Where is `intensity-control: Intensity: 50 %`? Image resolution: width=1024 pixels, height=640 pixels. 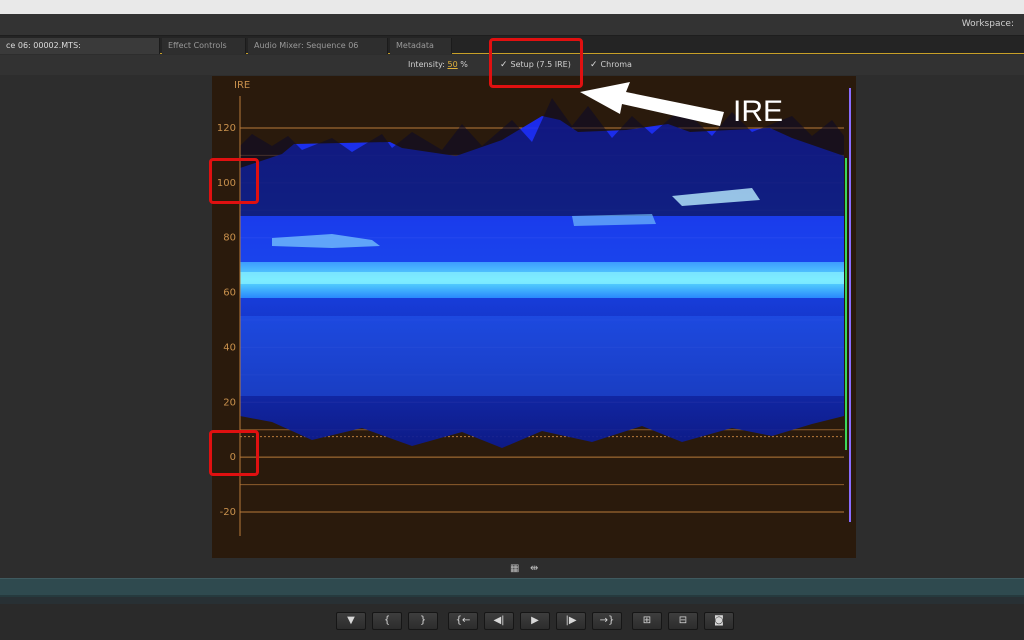
intensity-control: Intensity: 50 % is located at coordinates (438, 64).